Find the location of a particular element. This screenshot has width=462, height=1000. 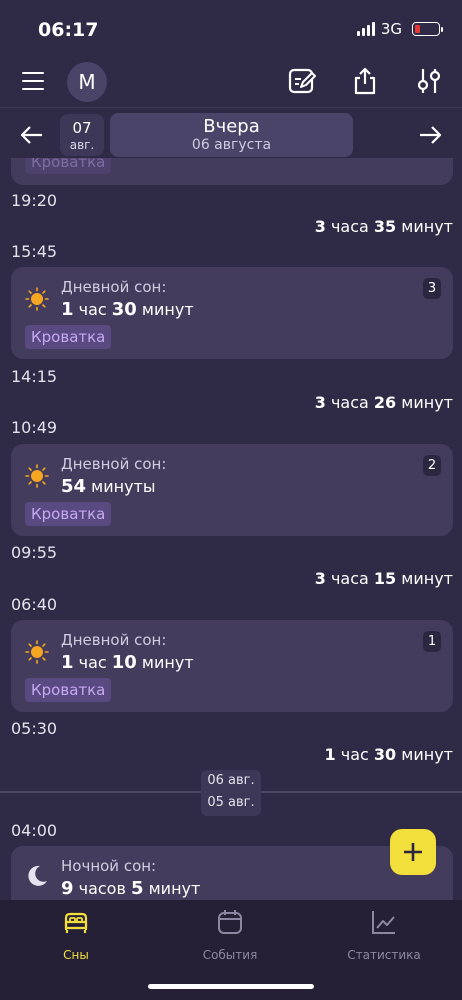

status-indicators: 3G is located at coordinates (399, 29).